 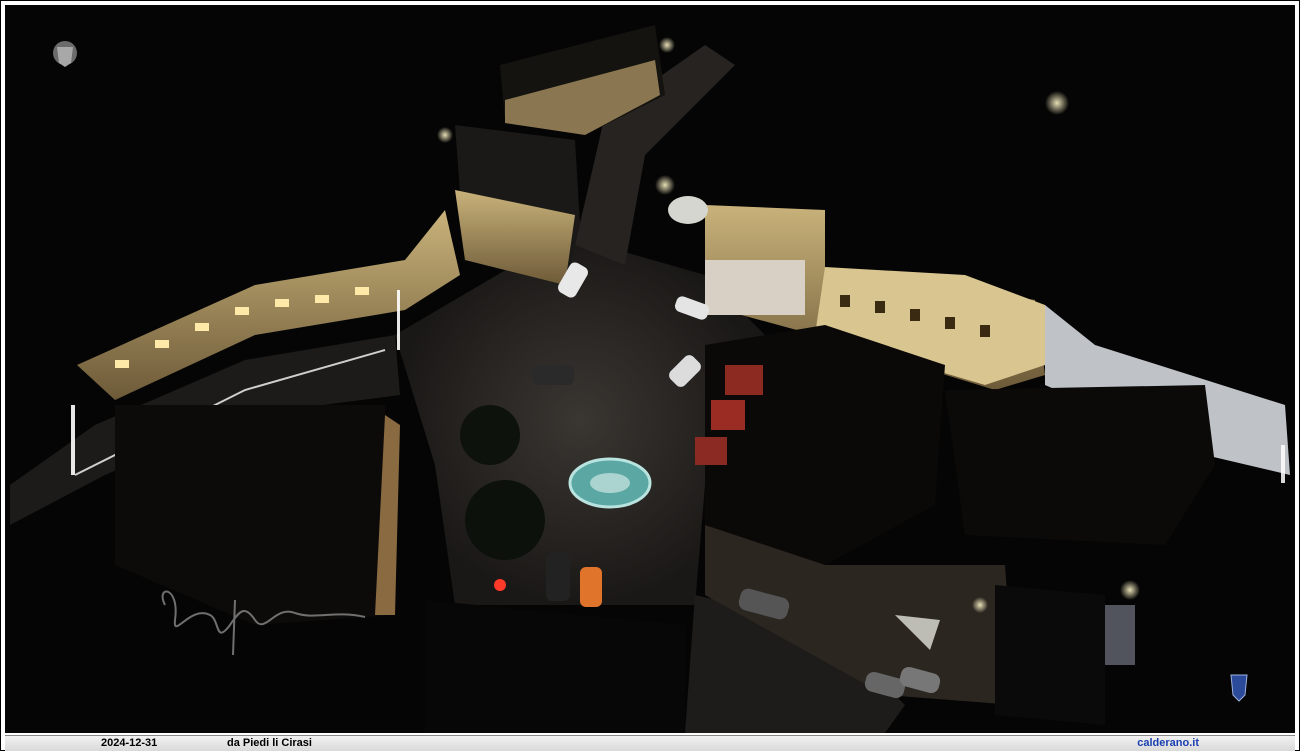 I want to click on small-crest-icon, so click(x=1239, y=688).